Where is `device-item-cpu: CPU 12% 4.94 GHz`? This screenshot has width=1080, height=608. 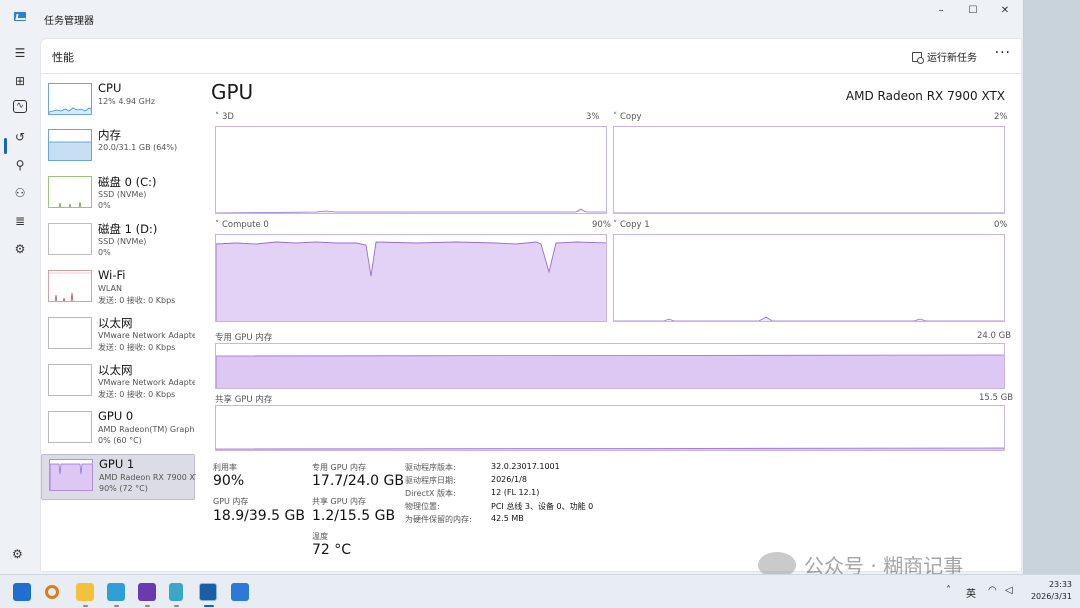
device-item-cpu: CPU 12% 4.94 GHz is located at coordinates (118, 102).